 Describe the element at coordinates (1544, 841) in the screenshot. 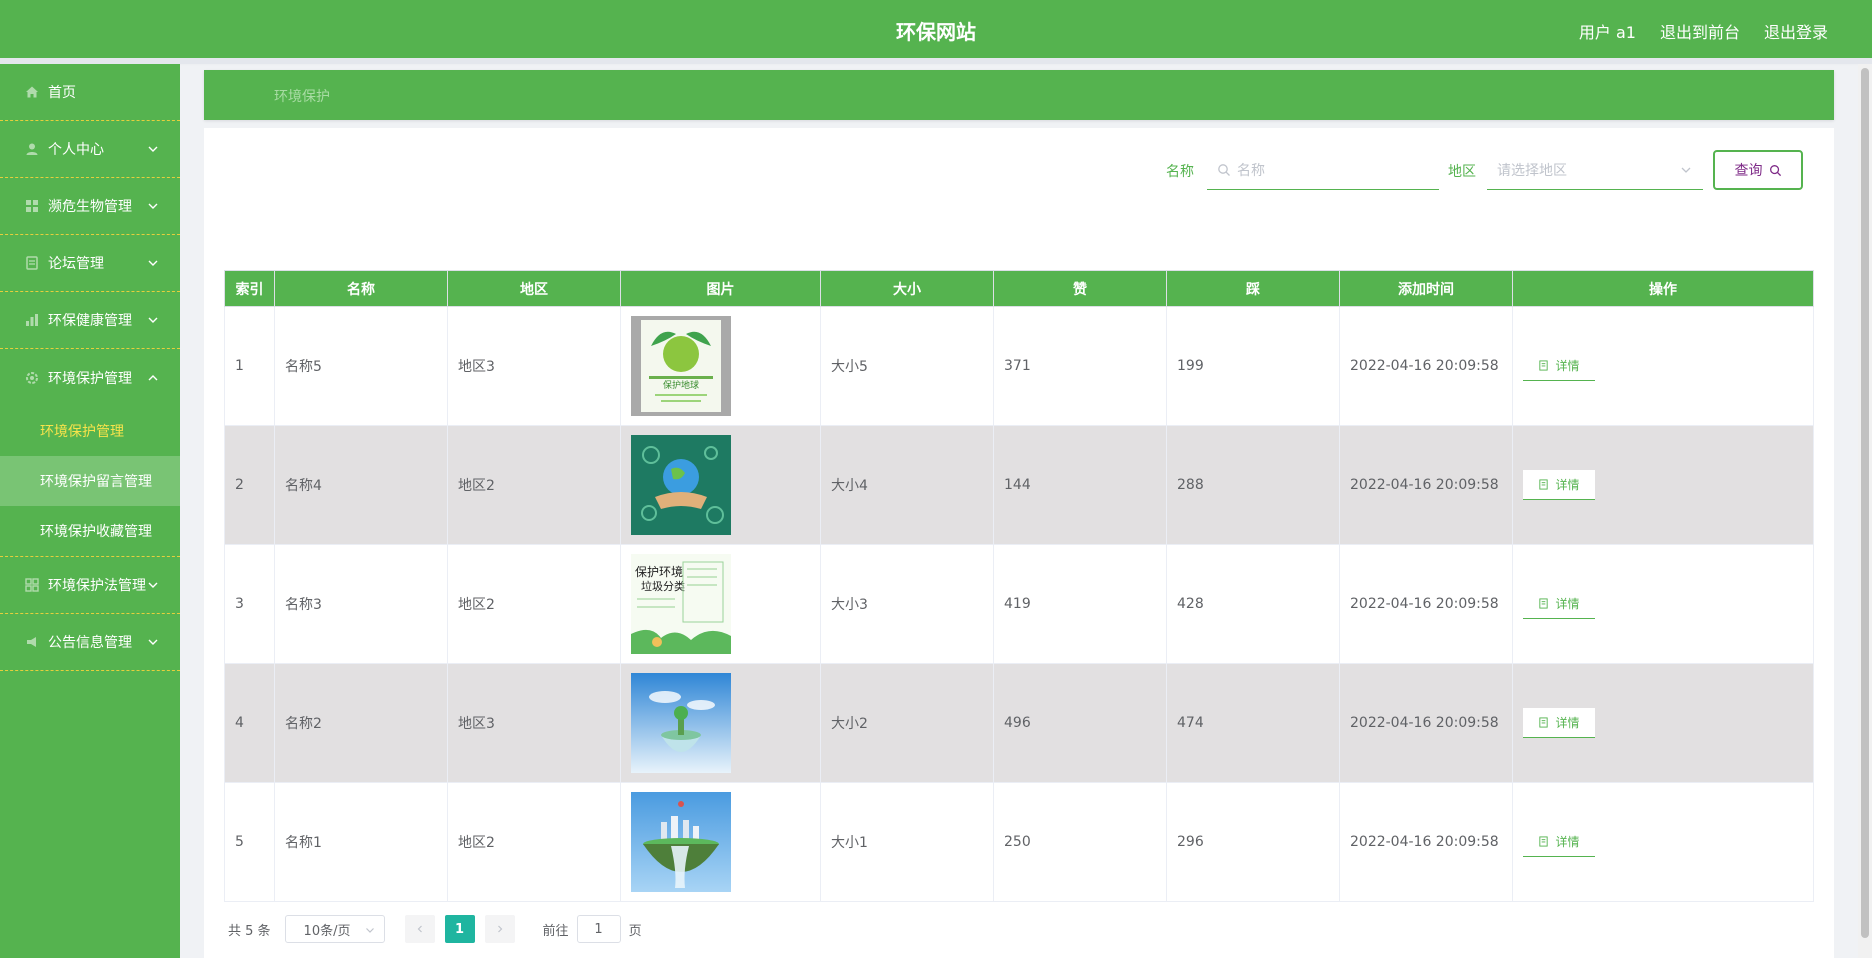

I see `document-icon` at that location.